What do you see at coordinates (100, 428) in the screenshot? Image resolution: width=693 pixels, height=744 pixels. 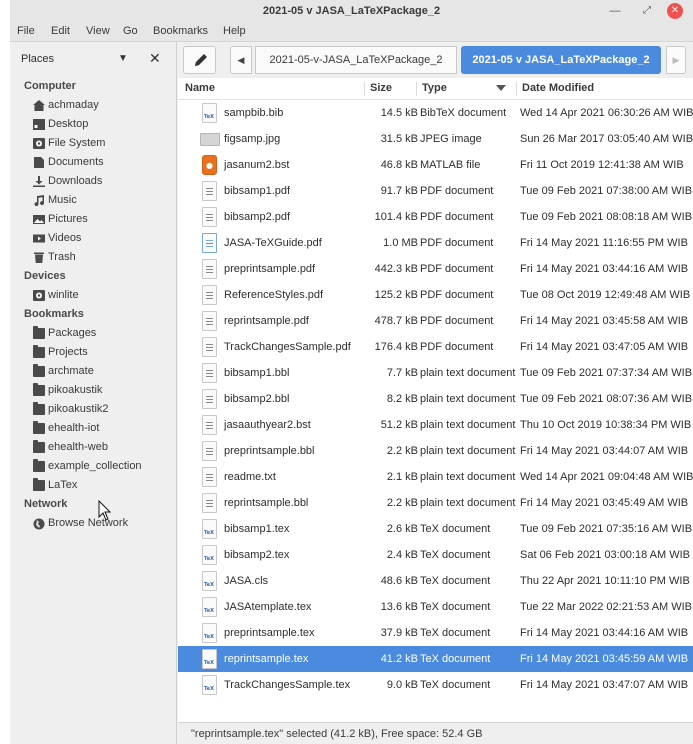 I see `sidebar-item-ehealth-iot: ehealth-iot` at bounding box center [100, 428].